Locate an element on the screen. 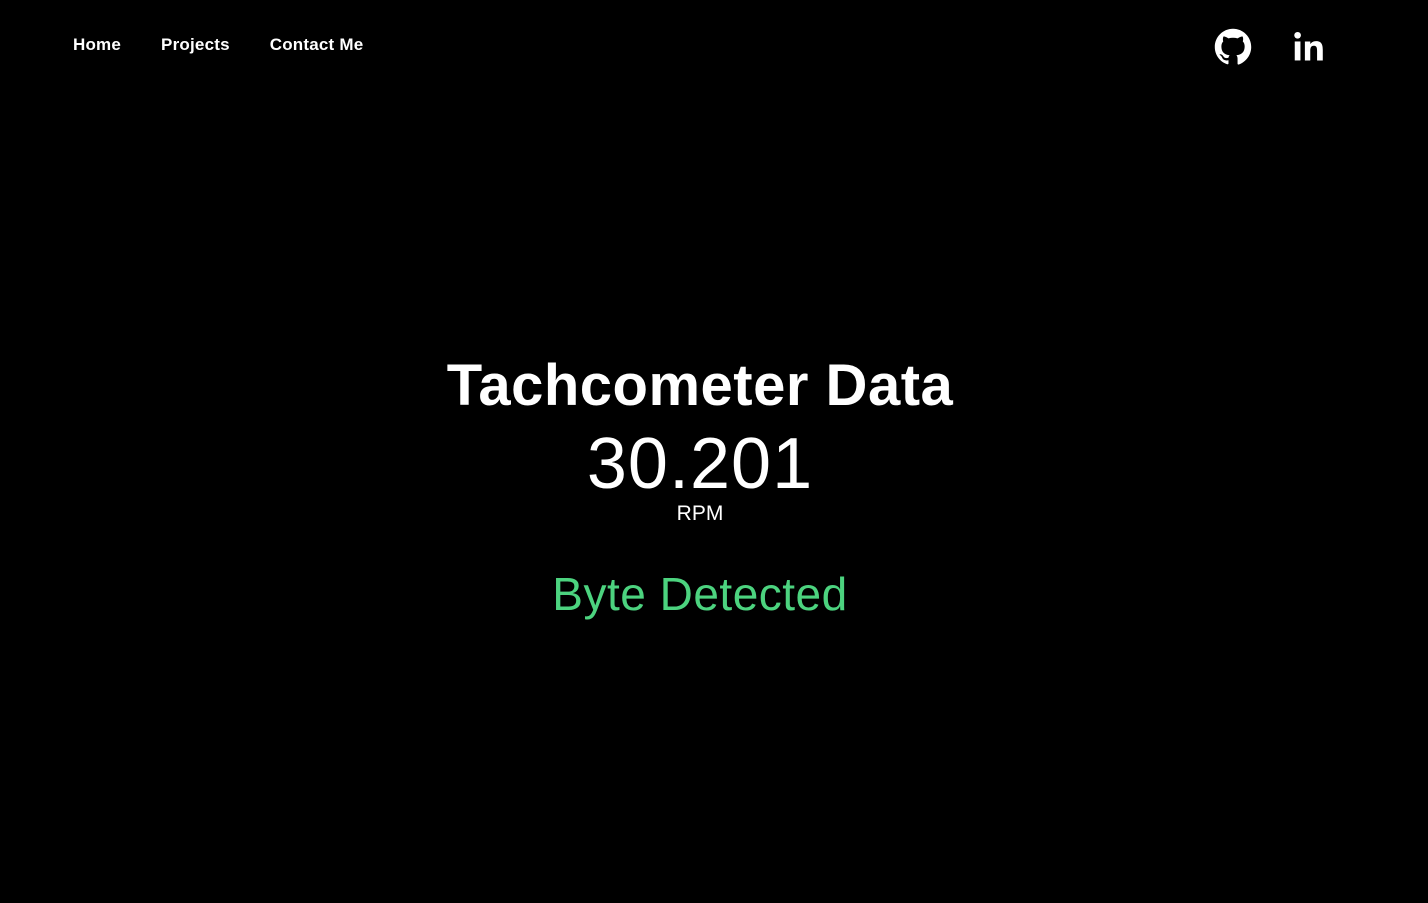  nav-link-home: Home is located at coordinates (97, 45).